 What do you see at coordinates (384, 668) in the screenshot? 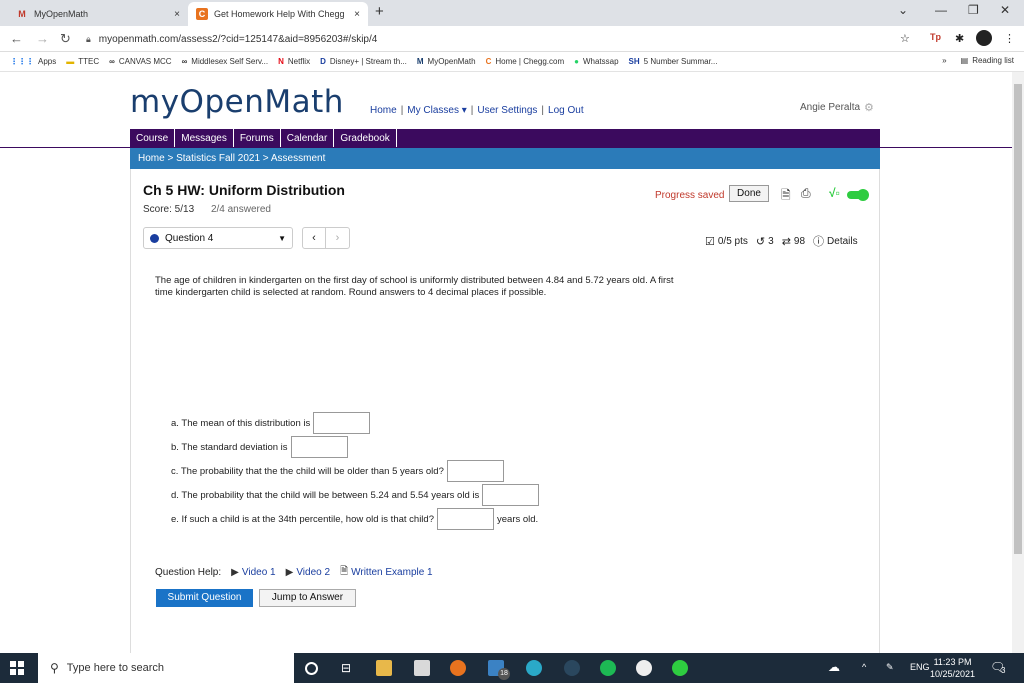
I see `file-explorer-icon` at bounding box center [384, 668].